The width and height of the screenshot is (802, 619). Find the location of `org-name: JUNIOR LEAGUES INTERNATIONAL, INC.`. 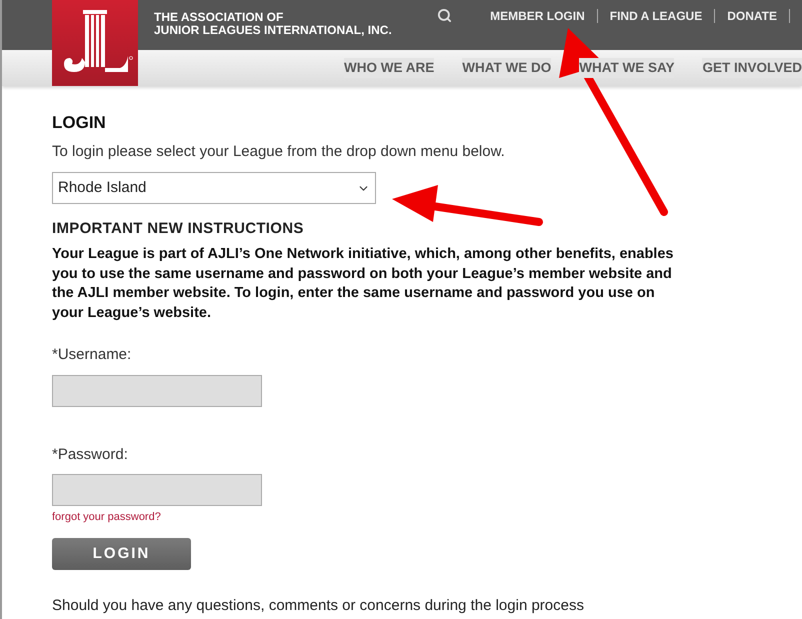

org-name: JUNIOR LEAGUES INTERNATIONAL, INC. is located at coordinates (273, 30).